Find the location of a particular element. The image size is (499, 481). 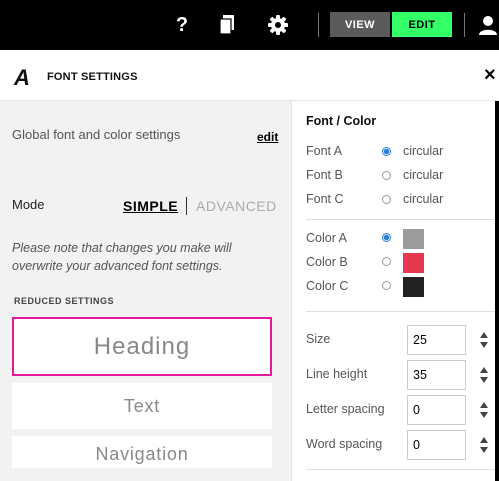

font-a-radio is located at coordinates (386, 151).